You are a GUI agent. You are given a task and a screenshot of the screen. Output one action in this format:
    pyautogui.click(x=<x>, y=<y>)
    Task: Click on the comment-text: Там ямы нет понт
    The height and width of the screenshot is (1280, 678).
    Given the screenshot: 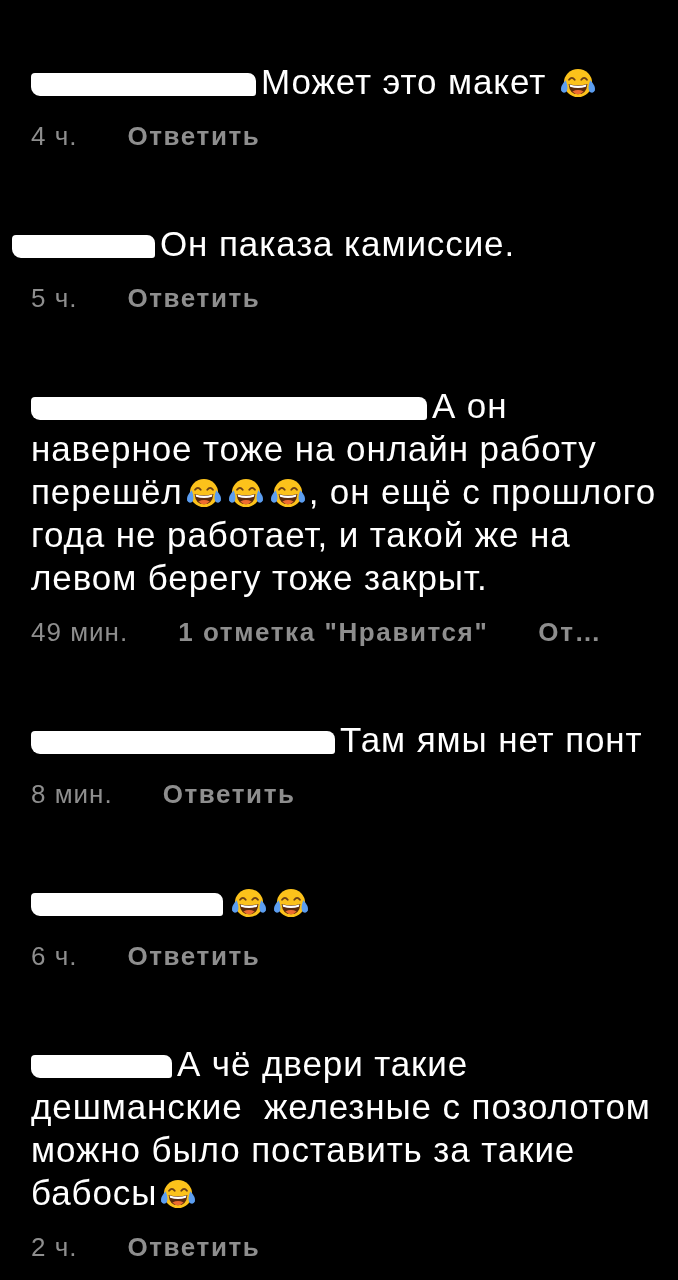 What is the action you would take?
    pyautogui.click(x=337, y=739)
    